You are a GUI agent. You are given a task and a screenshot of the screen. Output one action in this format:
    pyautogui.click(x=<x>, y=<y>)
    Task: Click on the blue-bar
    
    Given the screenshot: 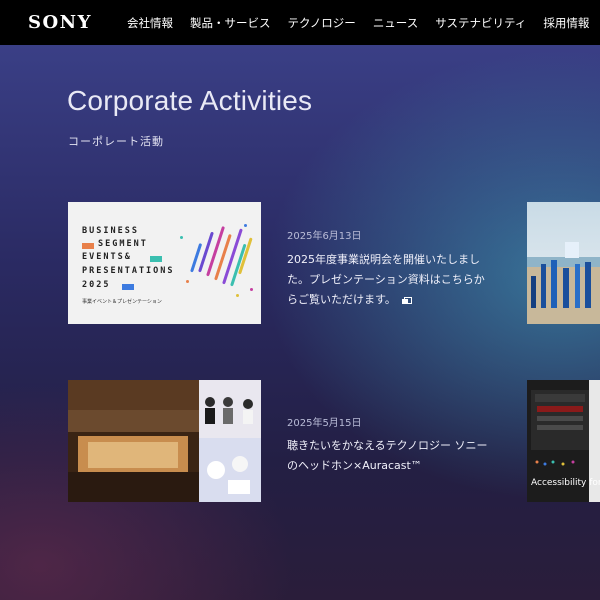 What is the action you would take?
    pyautogui.click(x=128, y=287)
    